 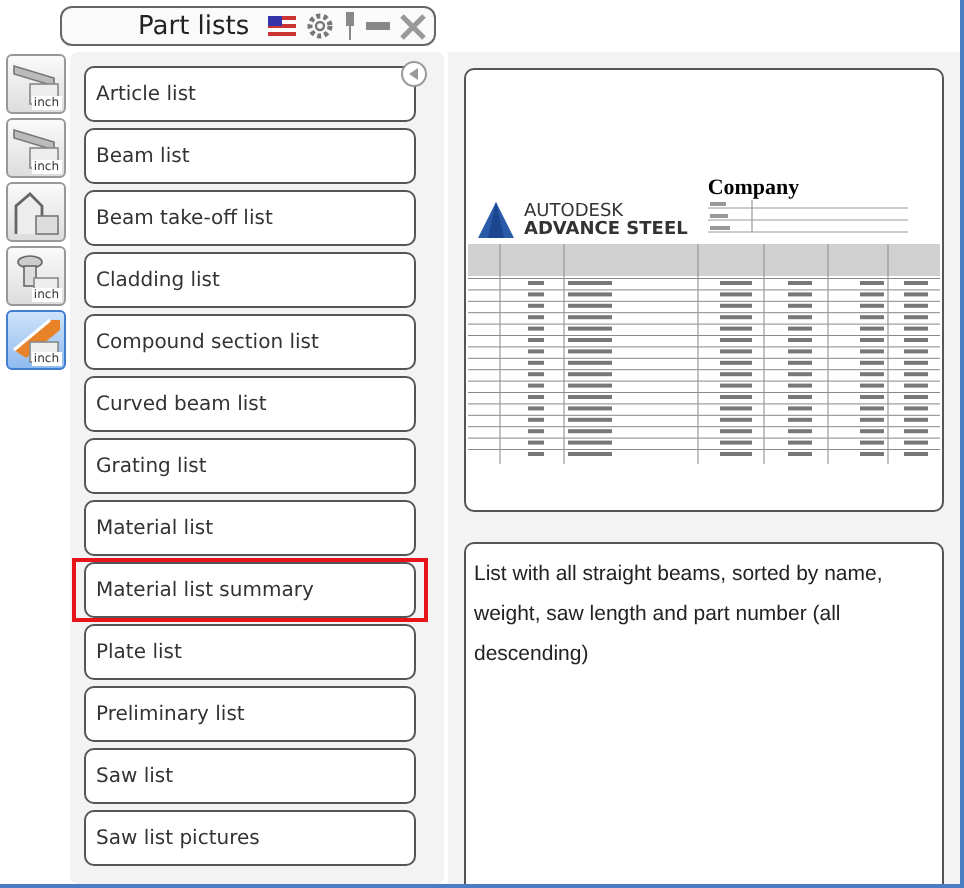 What do you see at coordinates (414, 74) in the screenshot?
I see `collapse-icon` at bounding box center [414, 74].